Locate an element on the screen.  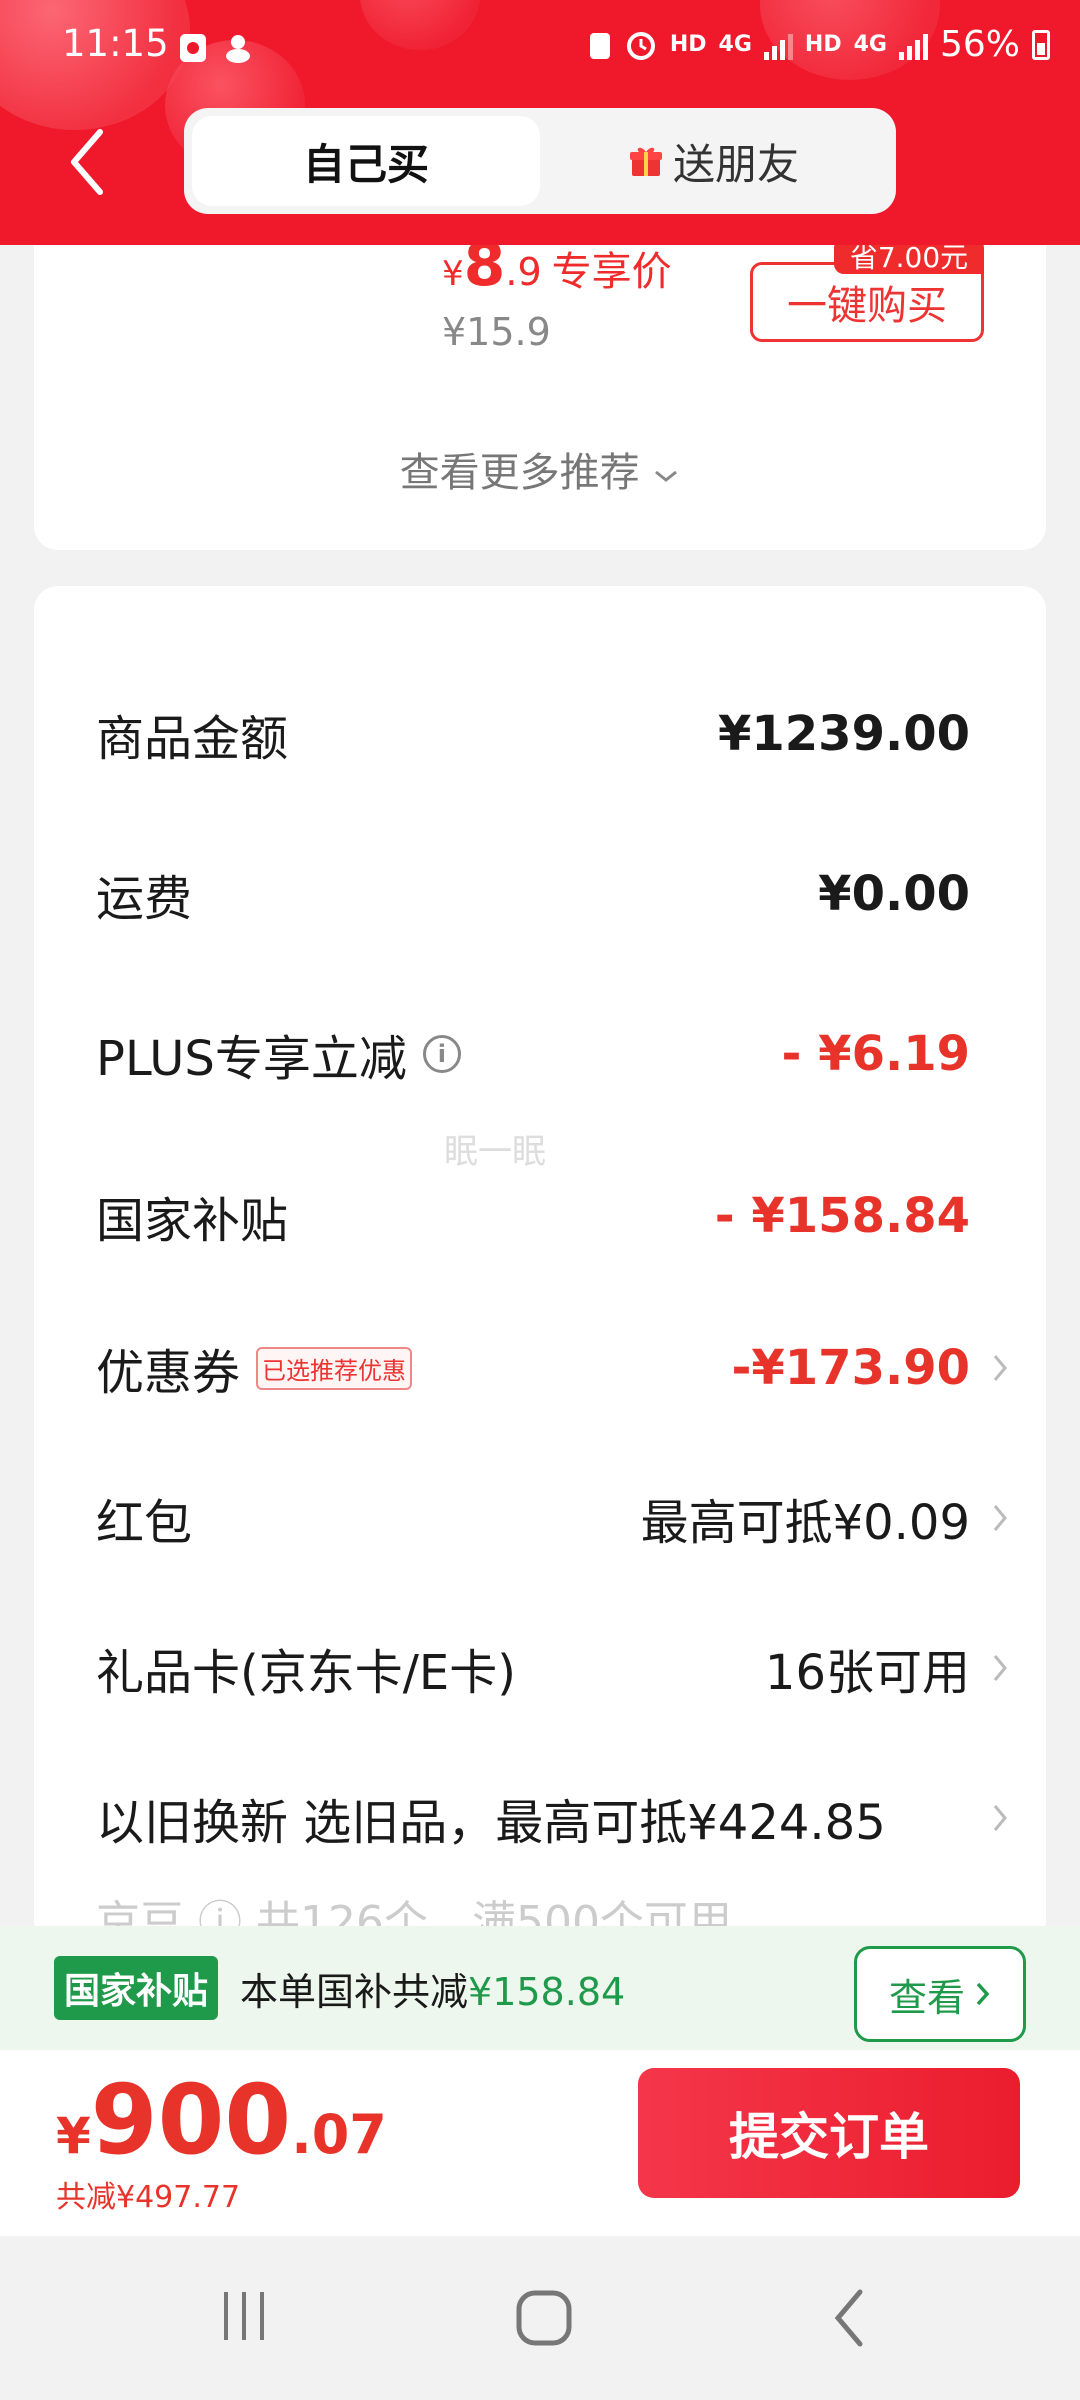
red-packet-value: 最高可抵¥0.09 is located at coordinates (805, 1523).